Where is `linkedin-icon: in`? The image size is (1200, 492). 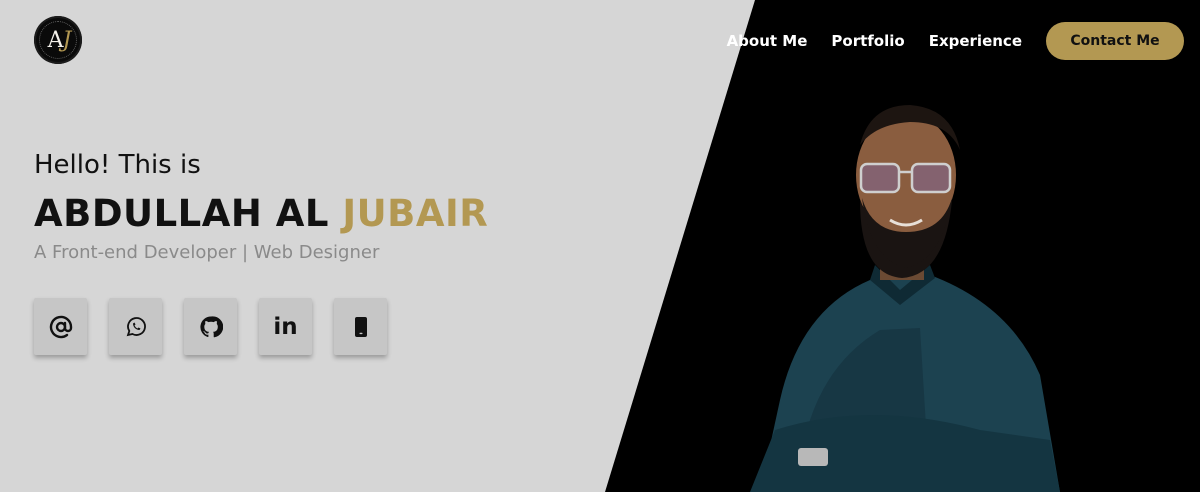
linkedin-icon: in is located at coordinates (285, 326).